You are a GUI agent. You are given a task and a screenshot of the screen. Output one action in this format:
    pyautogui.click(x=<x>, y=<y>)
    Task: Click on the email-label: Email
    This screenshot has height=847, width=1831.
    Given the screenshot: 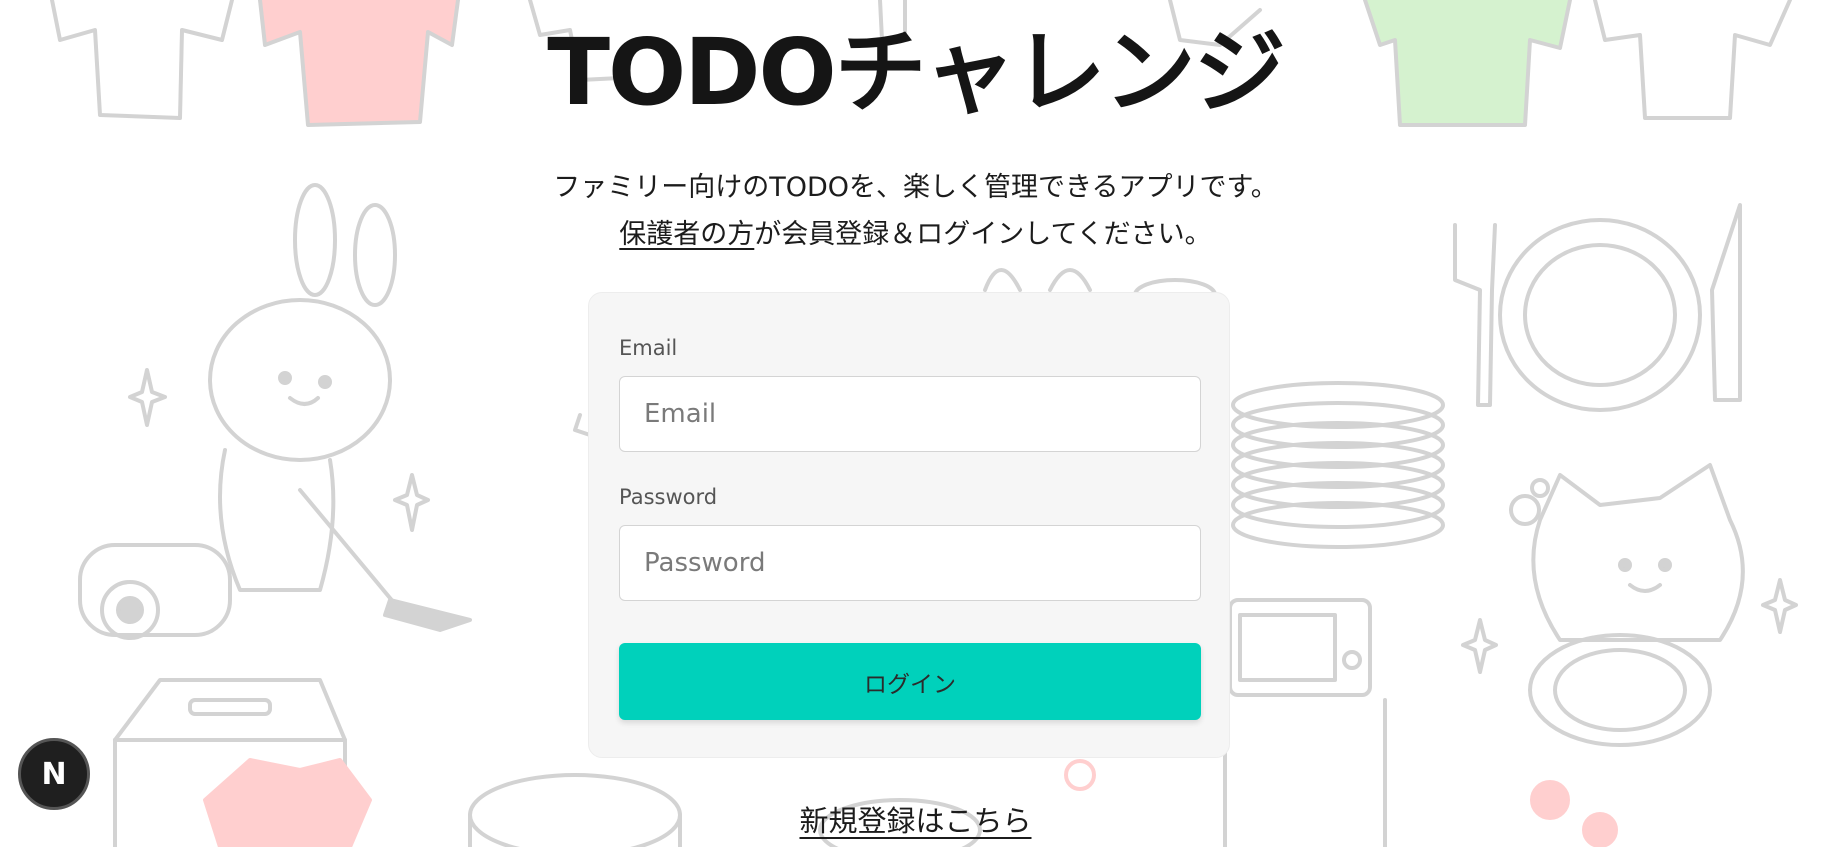 What is the action you would take?
    pyautogui.click(x=648, y=348)
    